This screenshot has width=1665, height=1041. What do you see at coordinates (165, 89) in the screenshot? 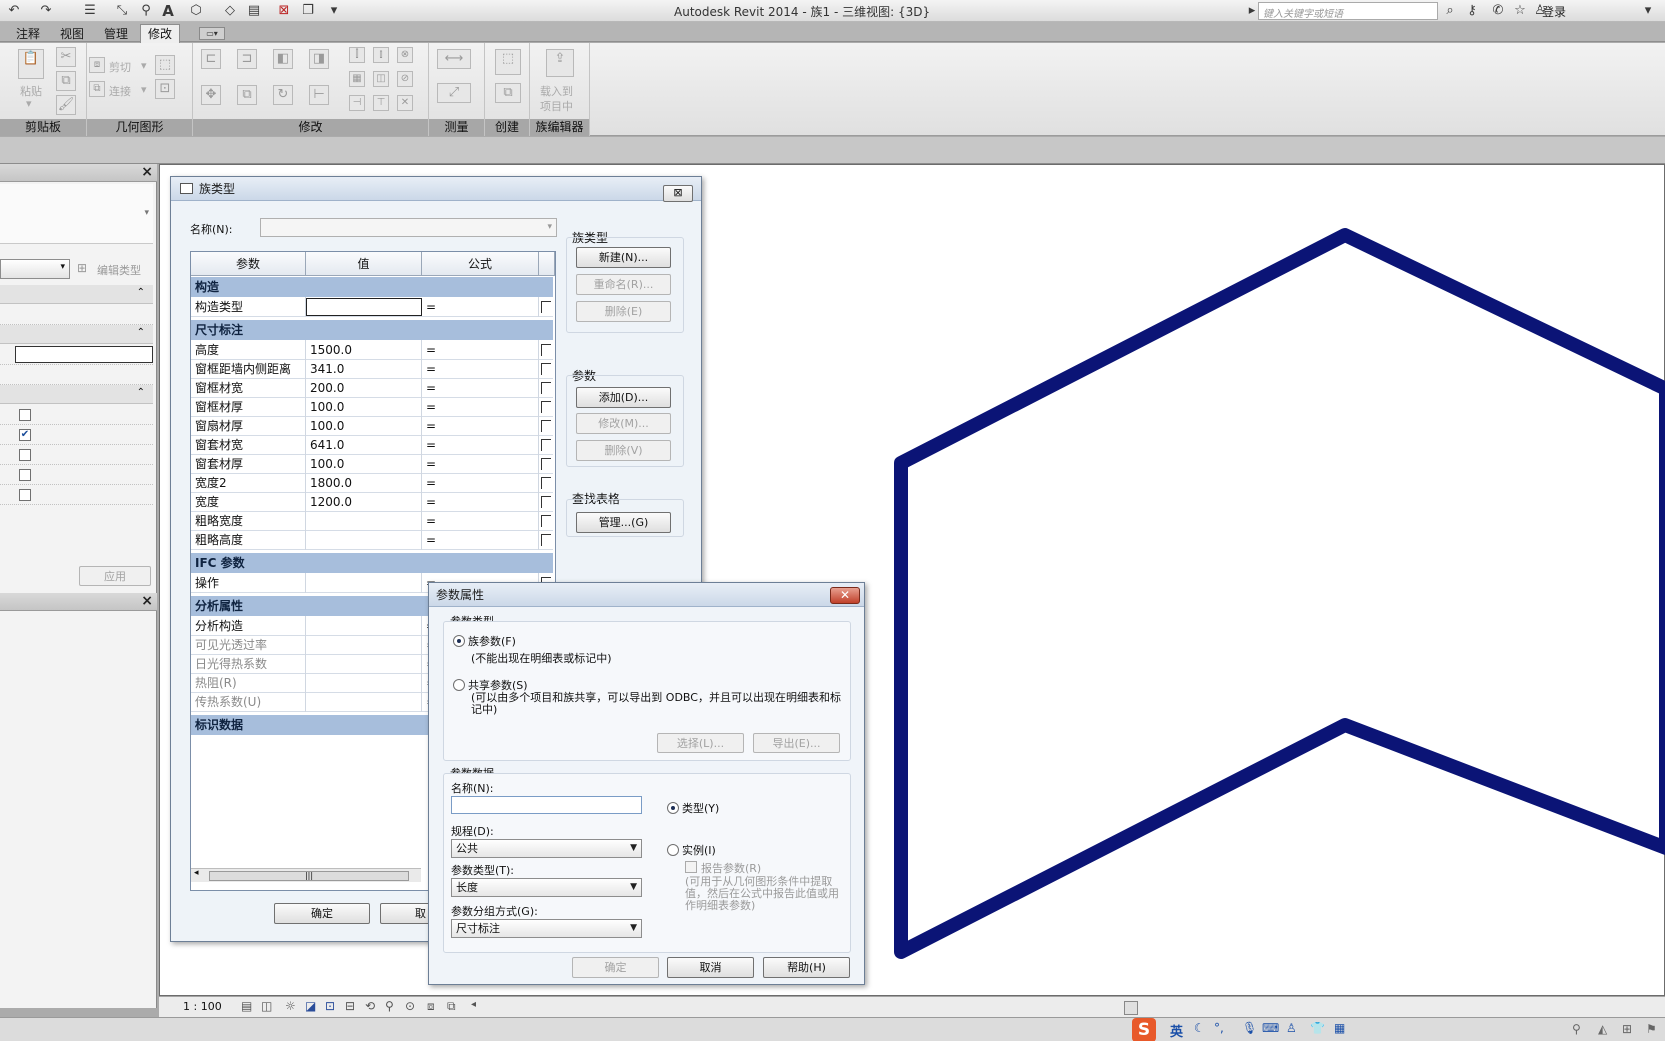
I see `split-face-icon: ⊡` at bounding box center [165, 89].